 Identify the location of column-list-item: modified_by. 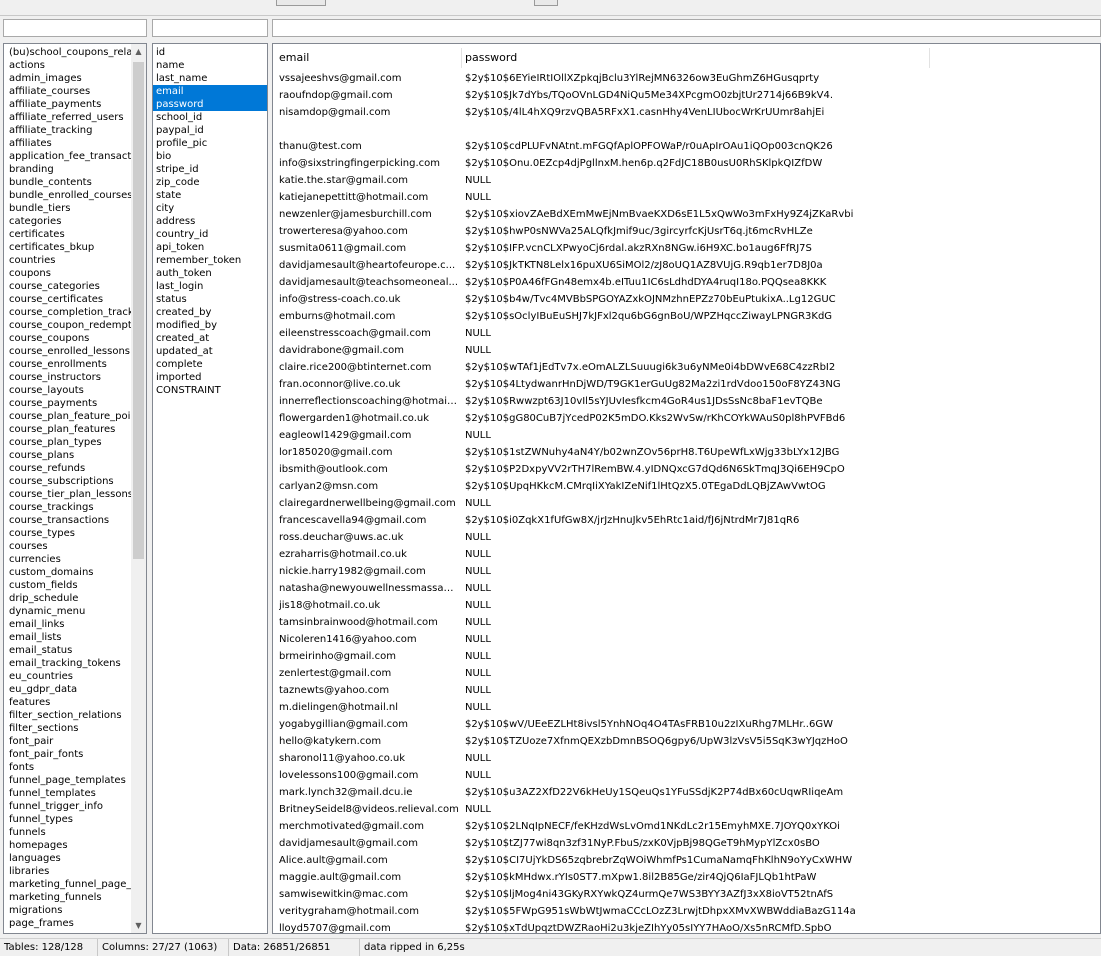
(210, 325).